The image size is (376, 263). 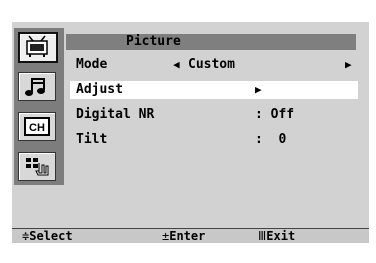 What do you see at coordinates (211, 42) in the screenshot?
I see `menu-title-bar: Picture` at bounding box center [211, 42].